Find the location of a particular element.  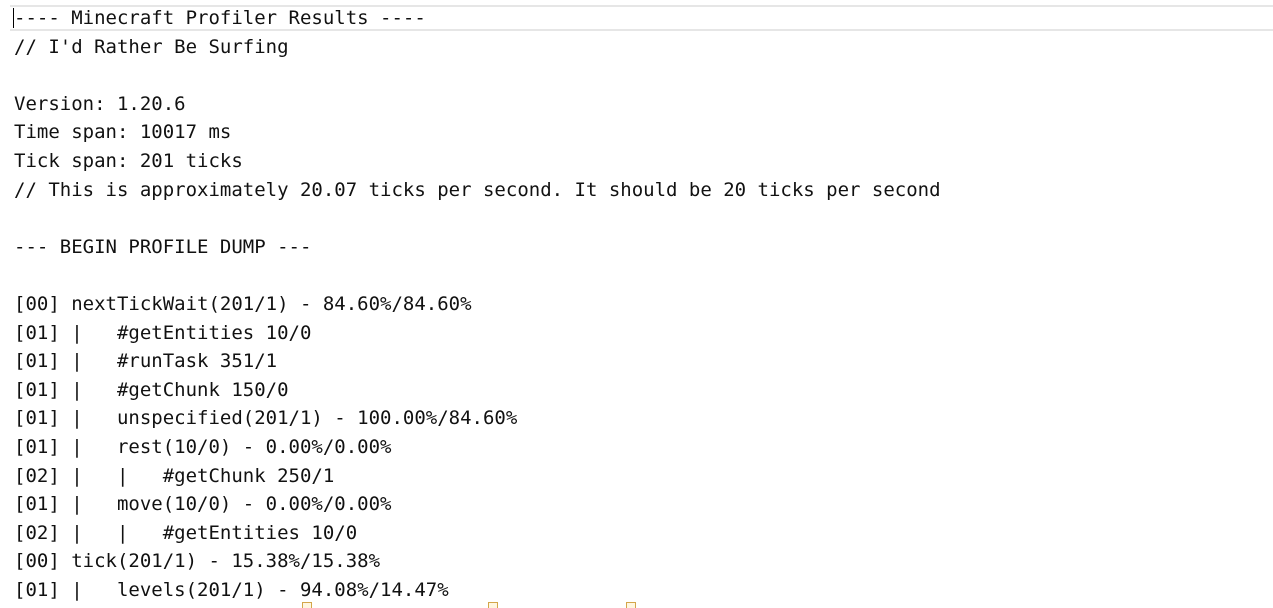

text-line: --- BEGIN PROFILE DUMP --- is located at coordinates (477, 247).